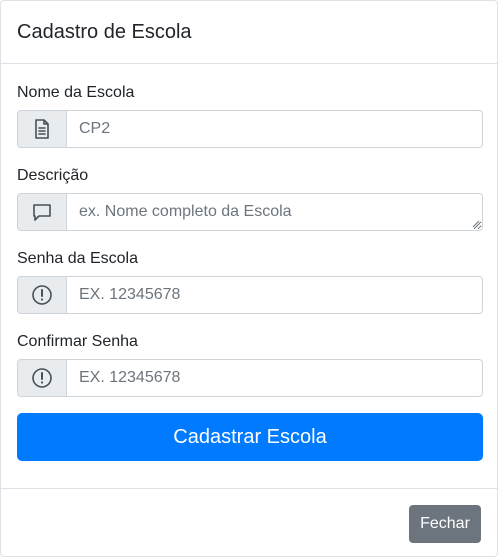 The width and height of the screenshot is (498, 557). Describe the element at coordinates (476, 224) in the screenshot. I see `resize-grip-icon` at that location.